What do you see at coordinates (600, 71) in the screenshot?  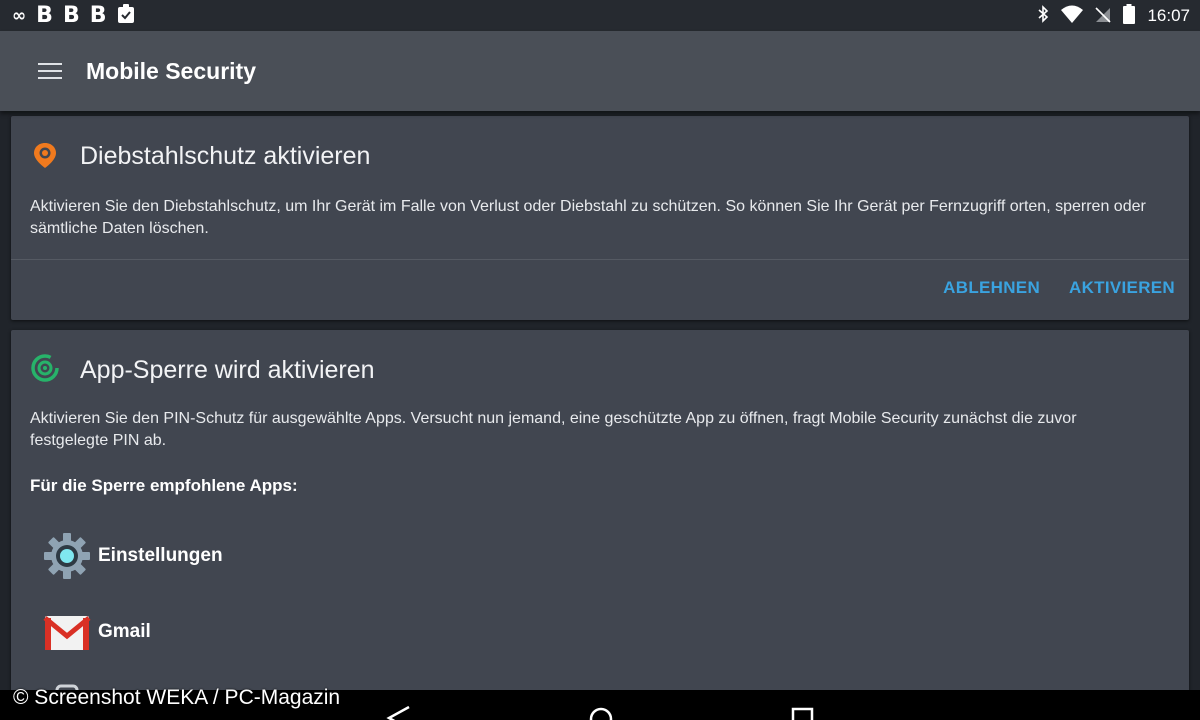 I see `app-toolbar: Mobile Security` at bounding box center [600, 71].